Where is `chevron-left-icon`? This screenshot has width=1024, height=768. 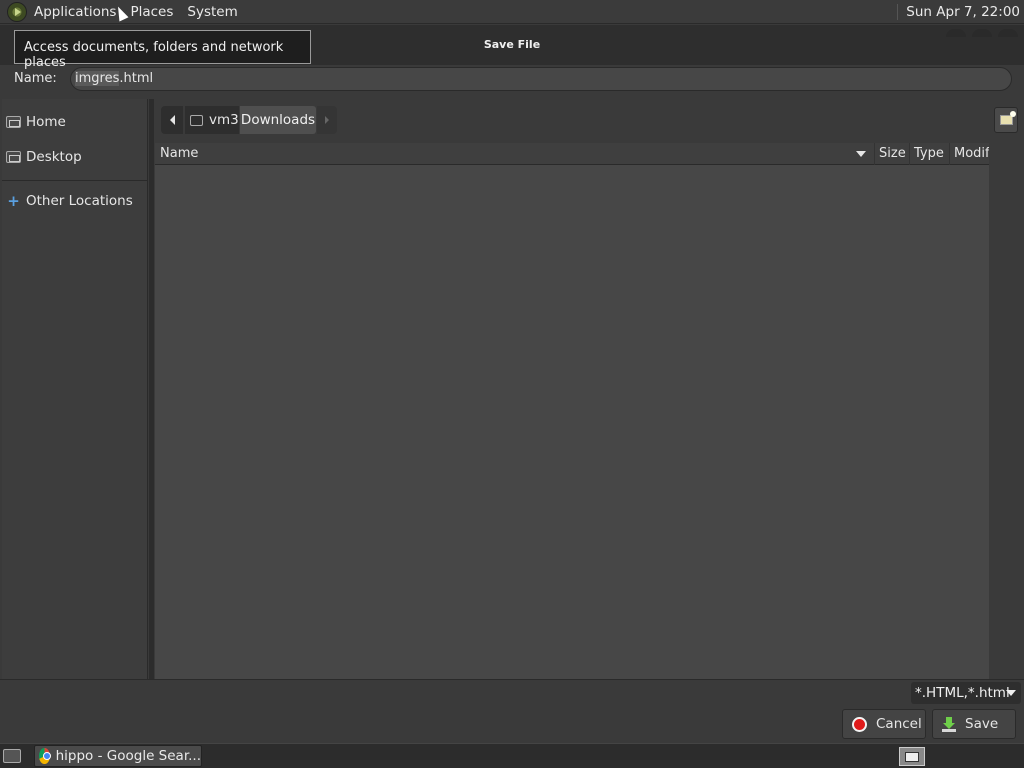 chevron-left-icon is located at coordinates (172, 120).